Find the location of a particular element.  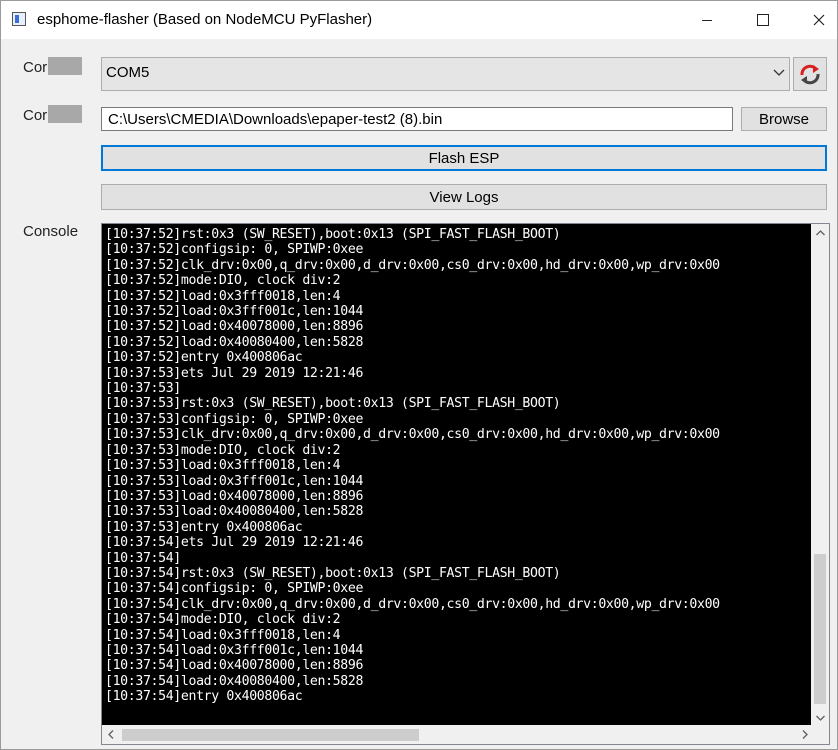

flash-esp-button: Flash ESP is located at coordinates (464, 158).